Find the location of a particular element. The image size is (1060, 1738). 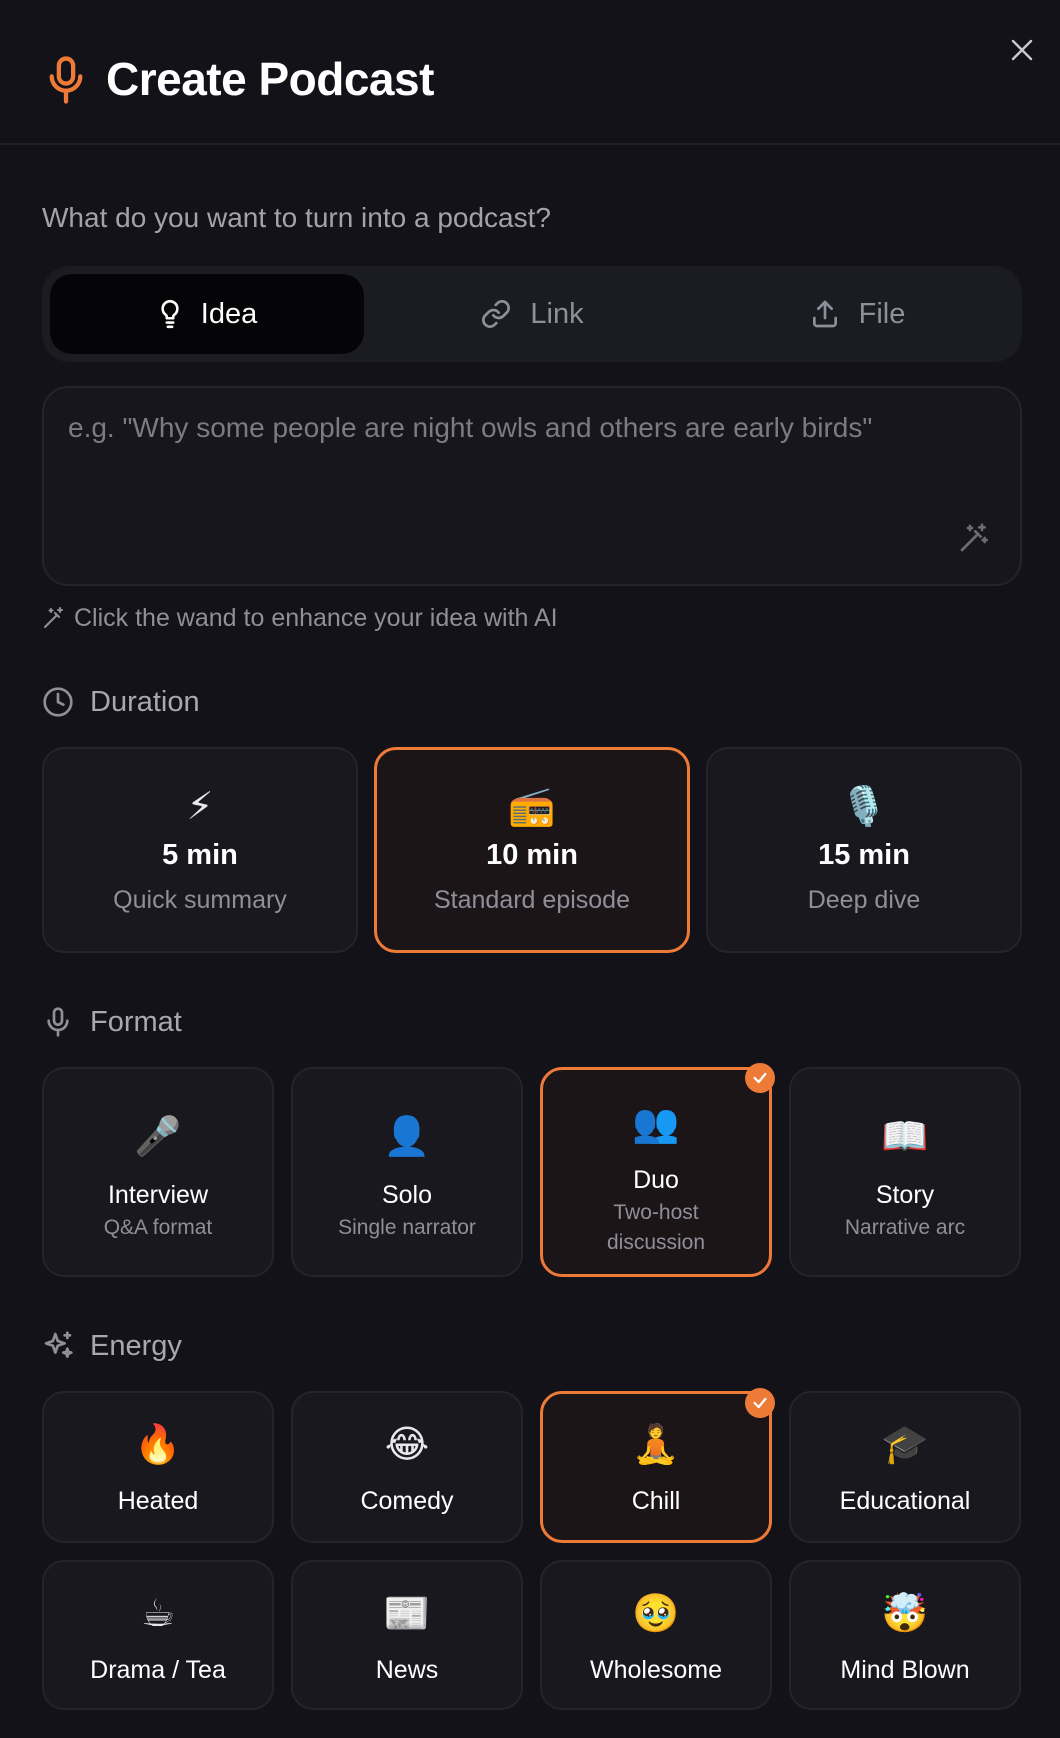

person-icon: 👤 is located at coordinates (407, 1137).